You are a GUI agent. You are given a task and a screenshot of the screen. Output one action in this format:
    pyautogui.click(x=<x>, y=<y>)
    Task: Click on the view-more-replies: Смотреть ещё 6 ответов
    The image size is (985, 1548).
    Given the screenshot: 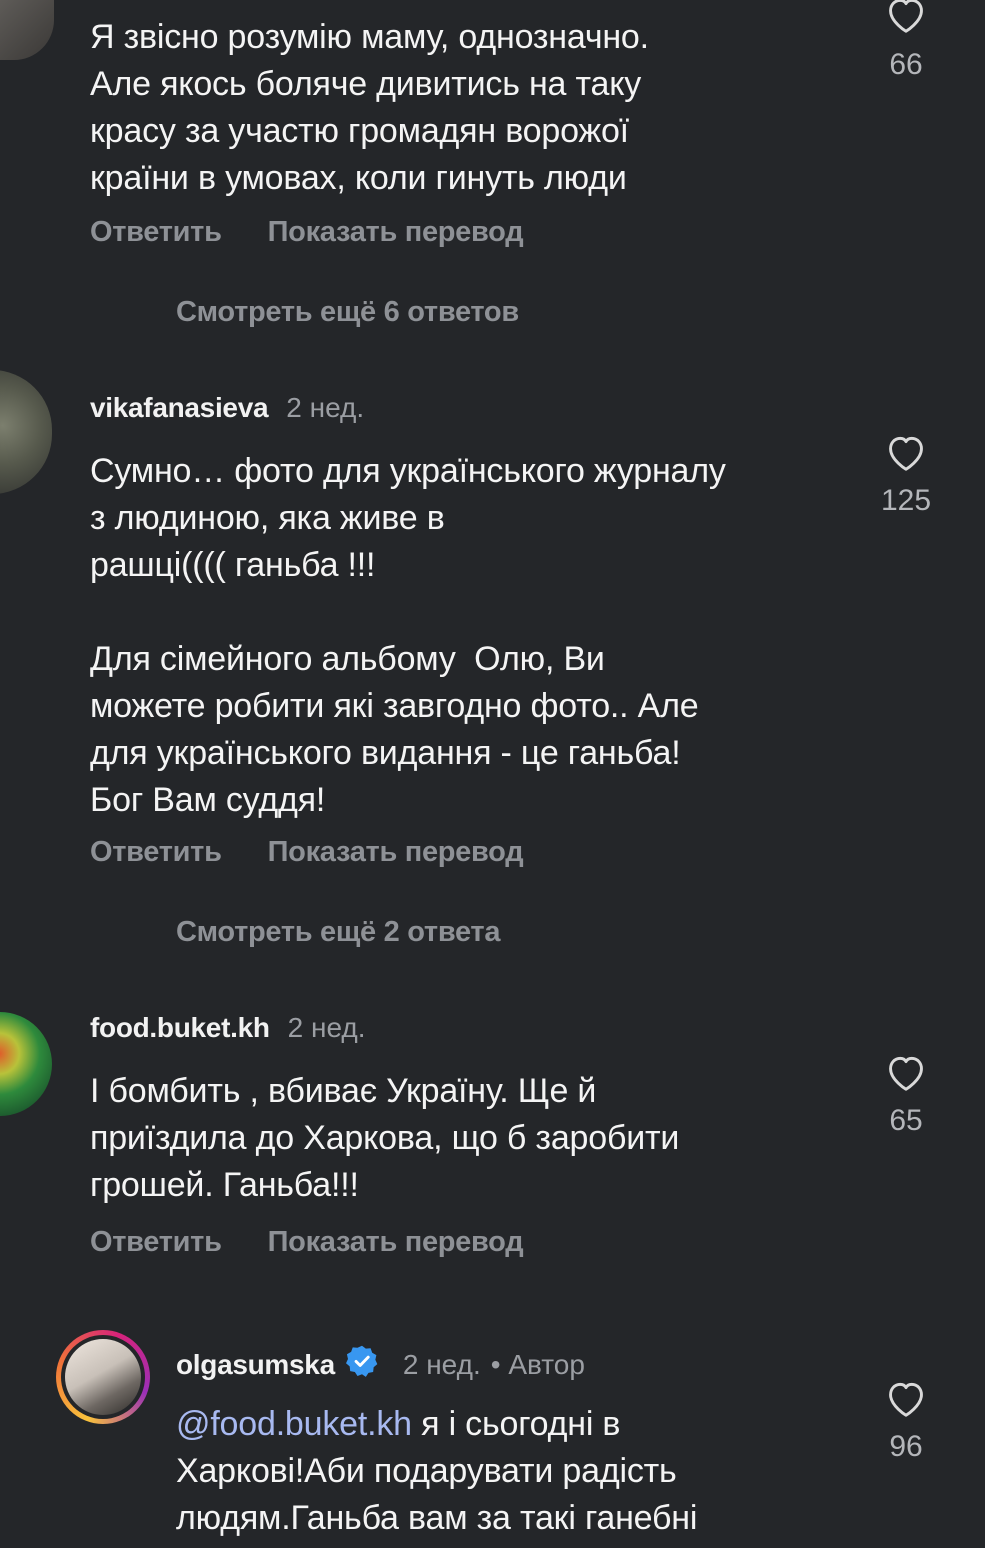 What is the action you would take?
    pyautogui.click(x=347, y=312)
    